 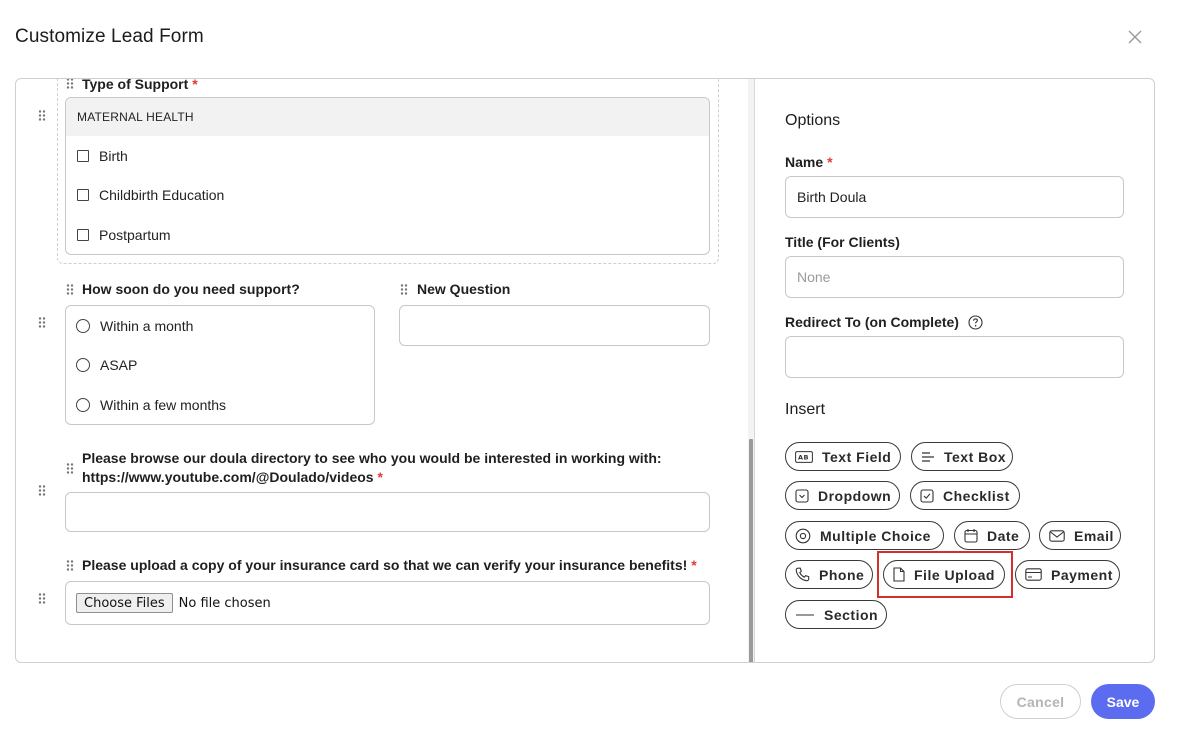 I want to click on cancel-button: Cancel, so click(x=1040, y=701).